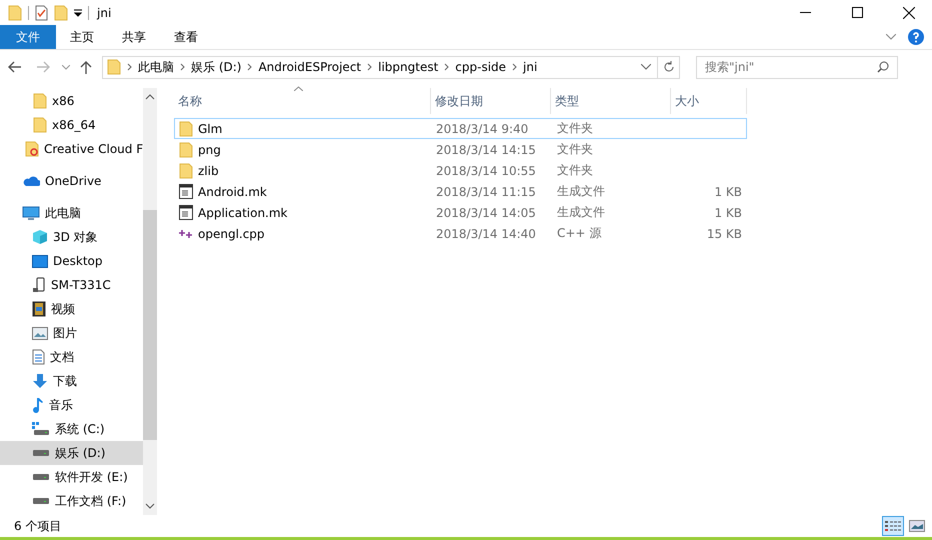  I want to click on properties-icon, so click(41, 12).